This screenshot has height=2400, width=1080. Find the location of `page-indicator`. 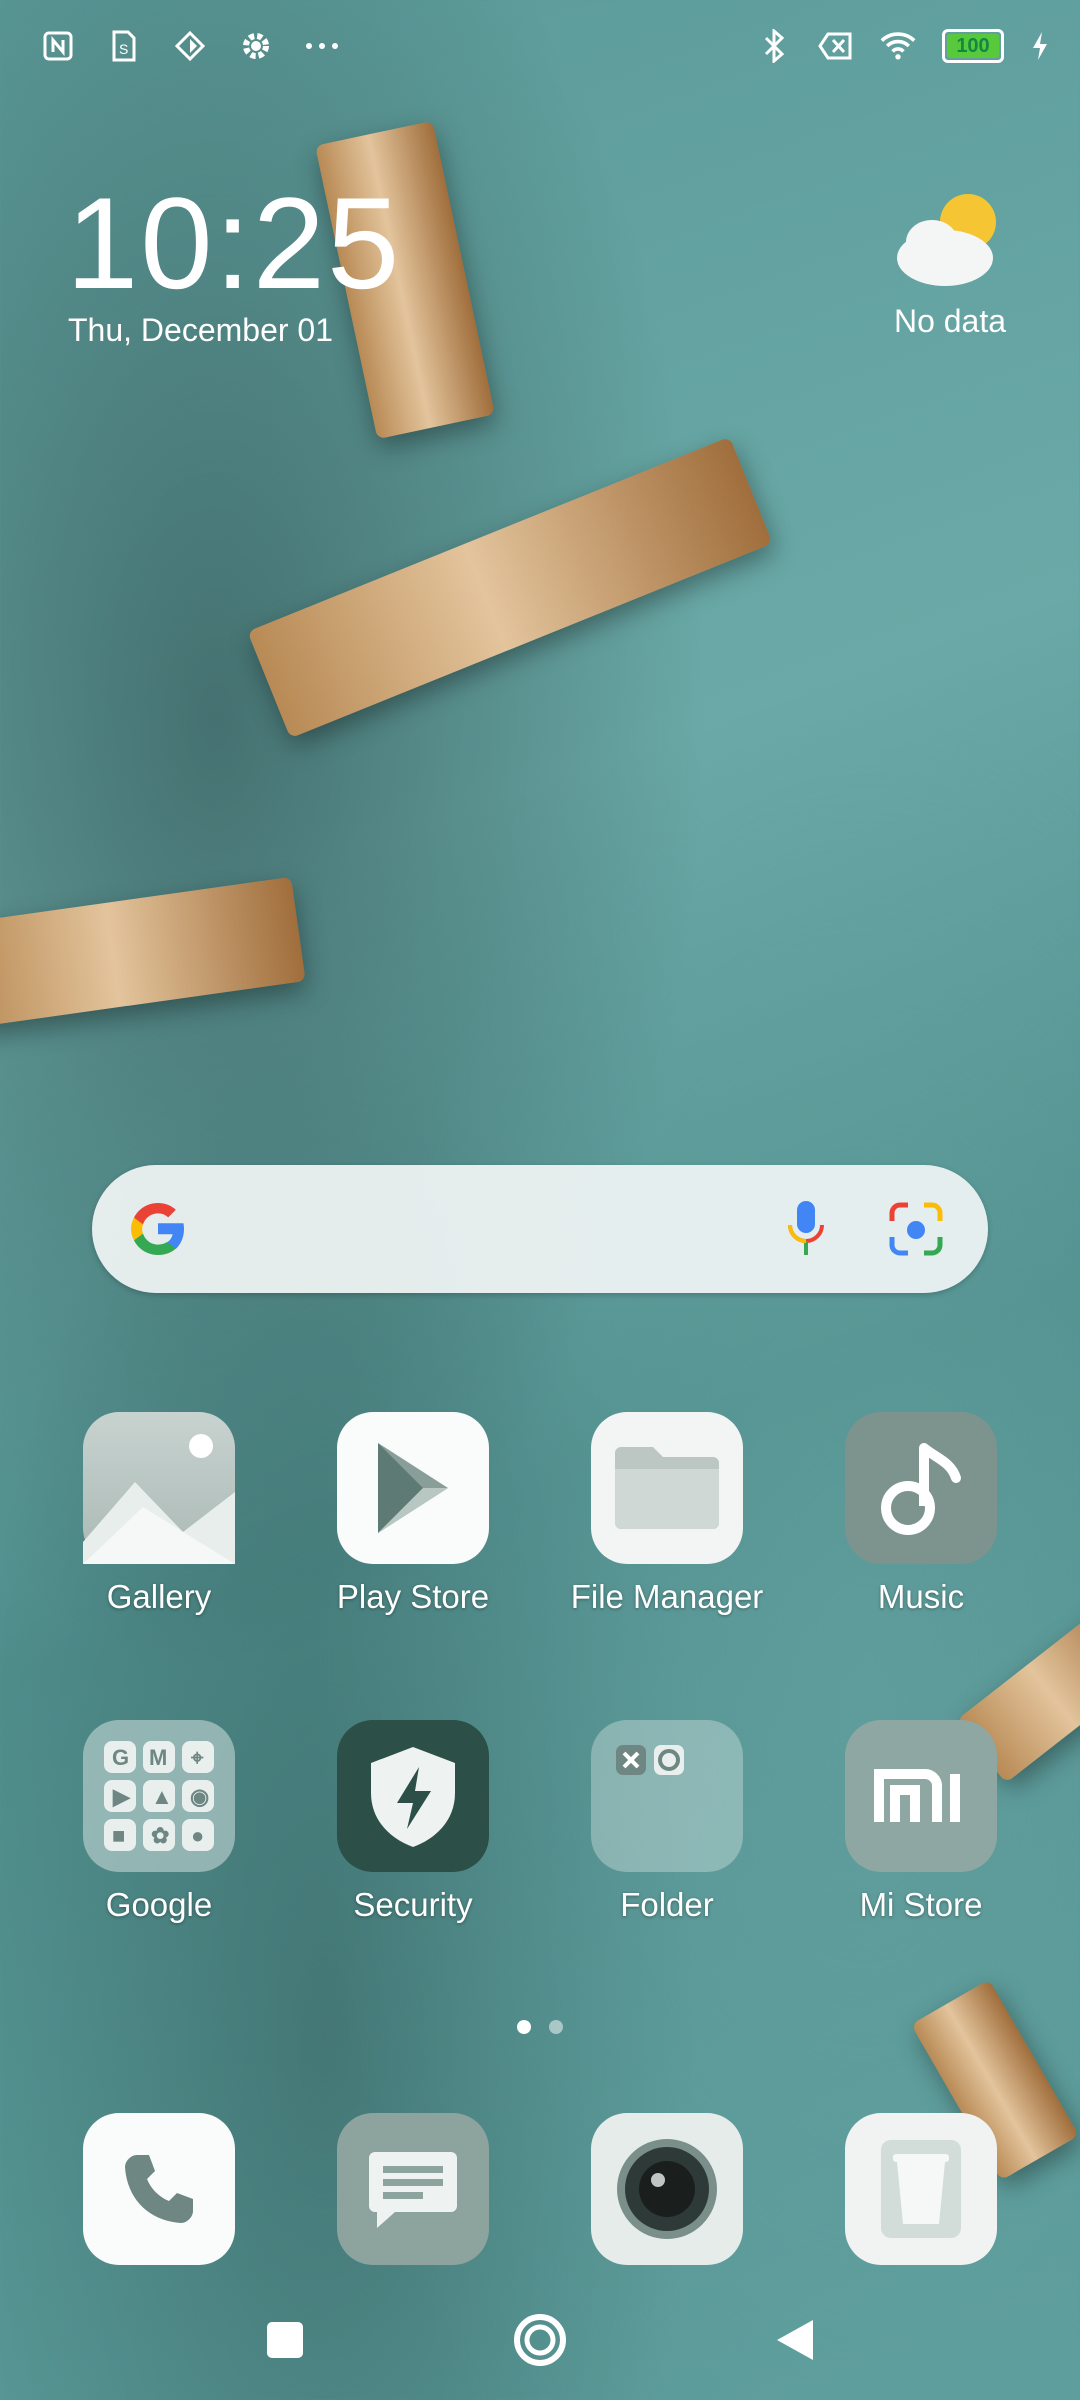

page-indicator is located at coordinates (540, 2027).